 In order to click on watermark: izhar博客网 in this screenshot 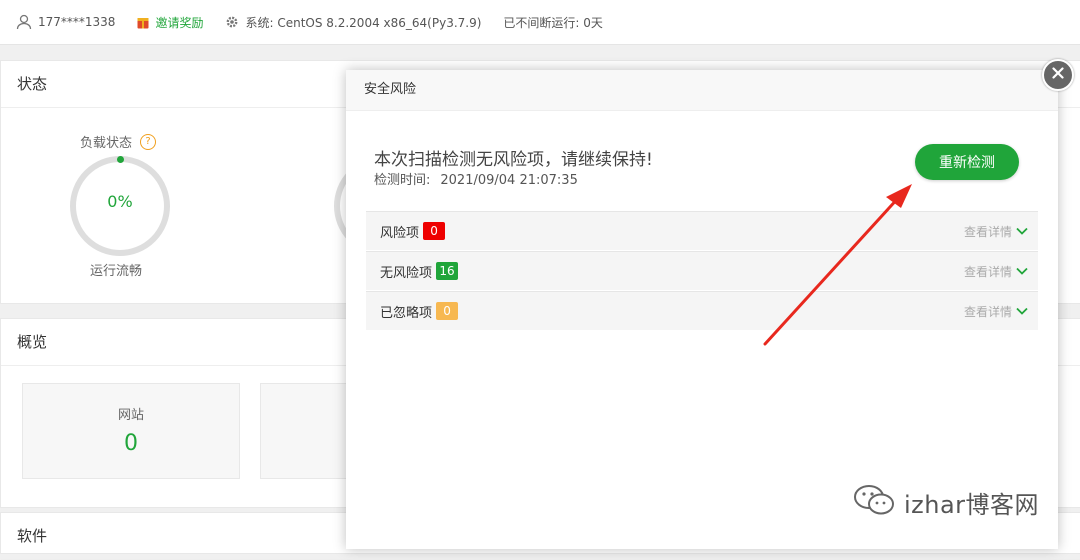, I will do `click(945, 502)`.